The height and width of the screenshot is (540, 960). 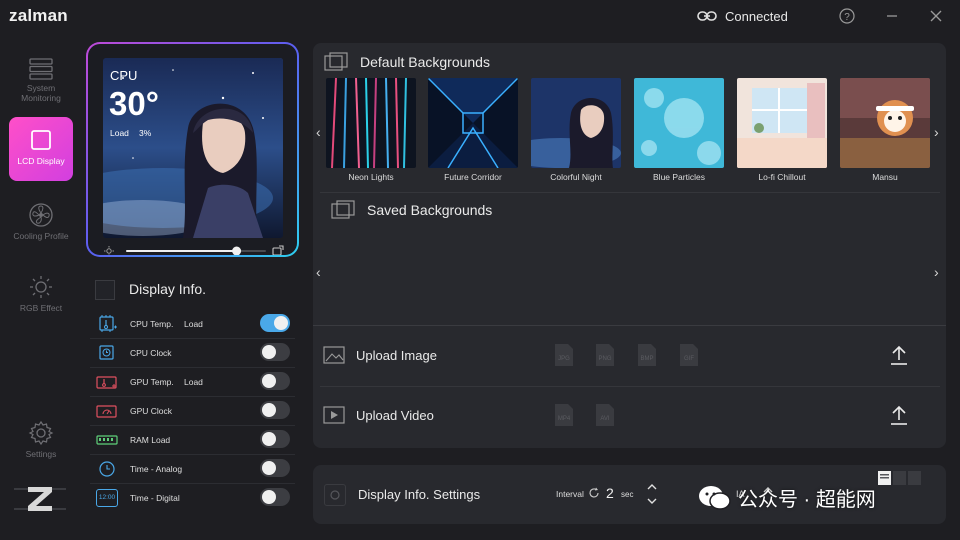 What do you see at coordinates (145, 133) in the screenshot?
I see `preview-load-value: 3%` at bounding box center [145, 133].